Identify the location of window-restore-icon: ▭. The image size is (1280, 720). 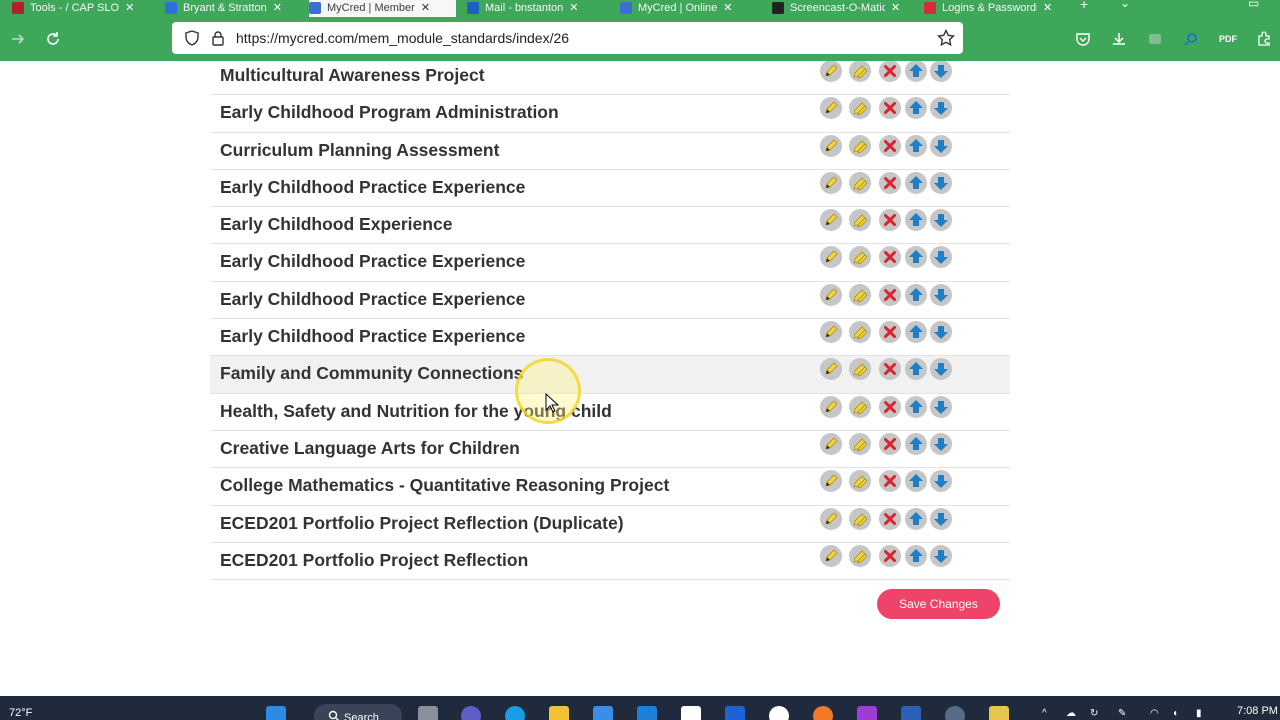
(1253, 5).